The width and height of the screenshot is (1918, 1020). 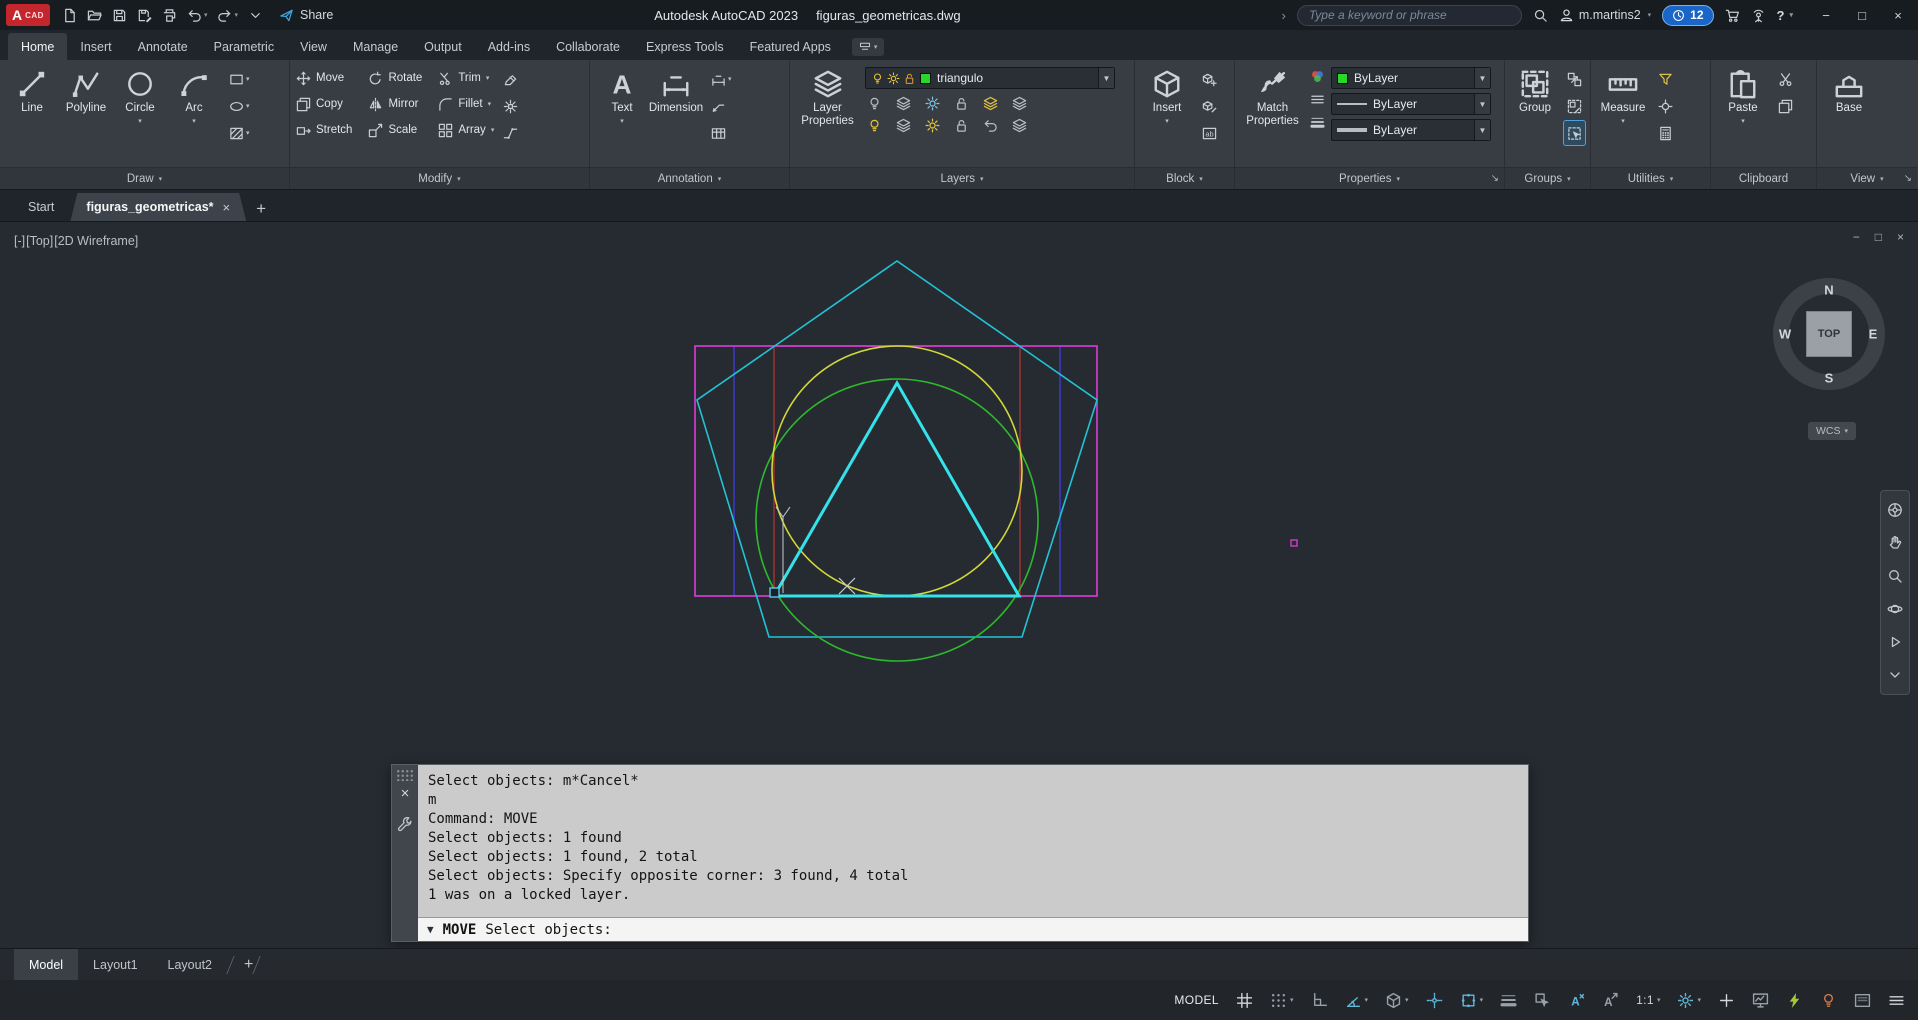 What do you see at coordinates (1019, 125) in the screenshot?
I see `layer-walk-icon` at bounding box center [1019, 125].